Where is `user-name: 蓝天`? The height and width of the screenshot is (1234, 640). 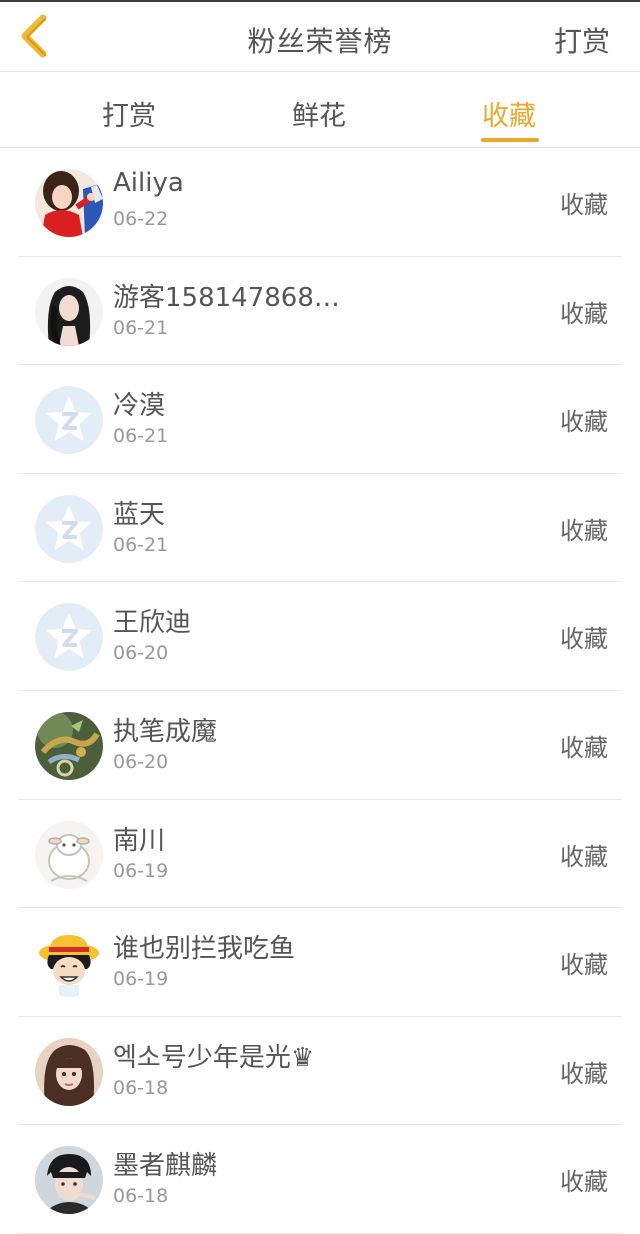 user-name: 蓝天 is located at coordinates (139, 514).